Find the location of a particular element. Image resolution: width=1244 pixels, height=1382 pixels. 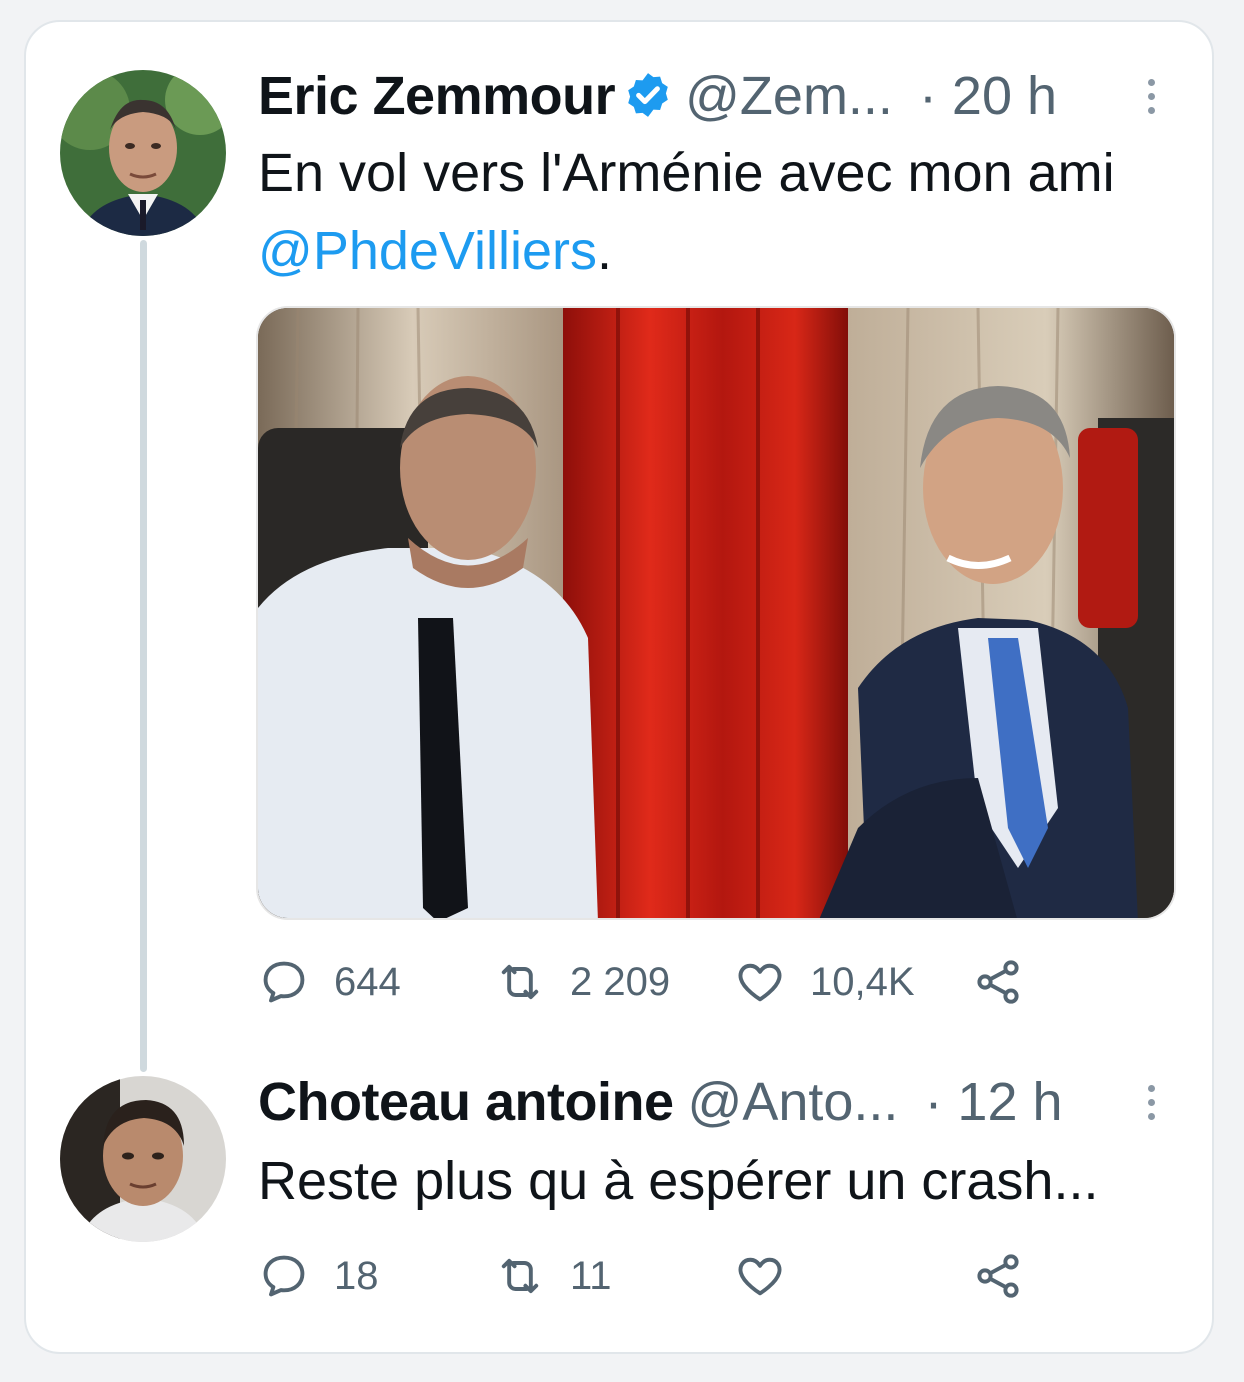

tweet-header: Eric Zemmour @Zem... · 20 h is located at coordinates (708, 96).